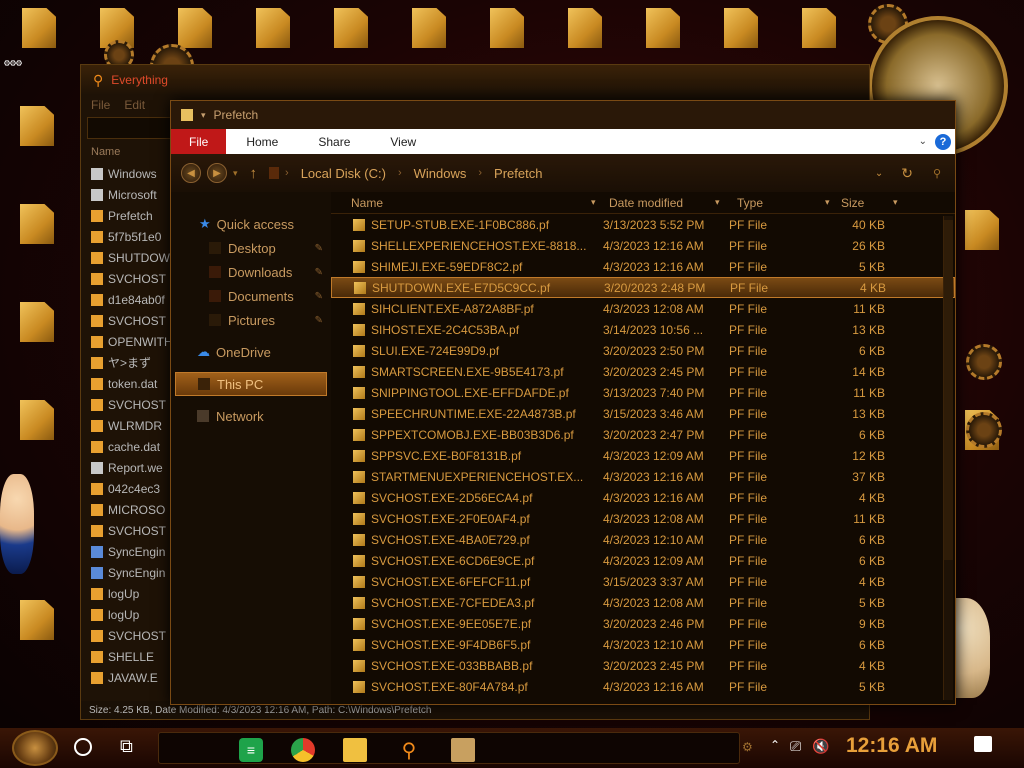 This screenshot has height=768, width=1024. Describe the element at coordinates (820, 746) in the screenshot. I see `volume-muted-icon: 🔇` at that location.